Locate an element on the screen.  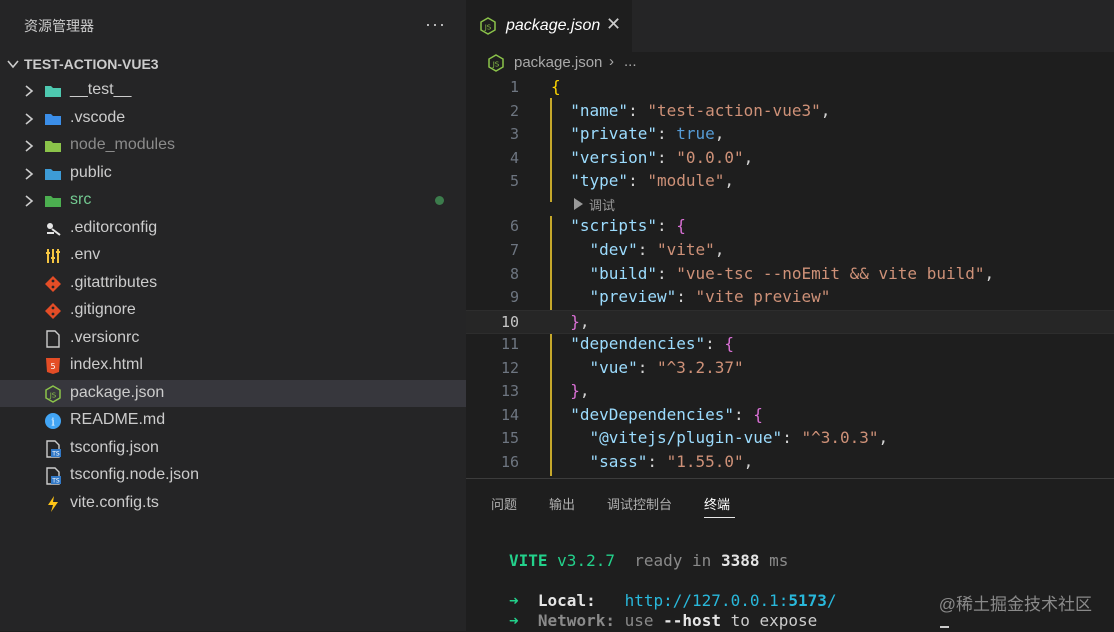
code-line: 14 "devDependencies": { is located at coordinates (790, 416).